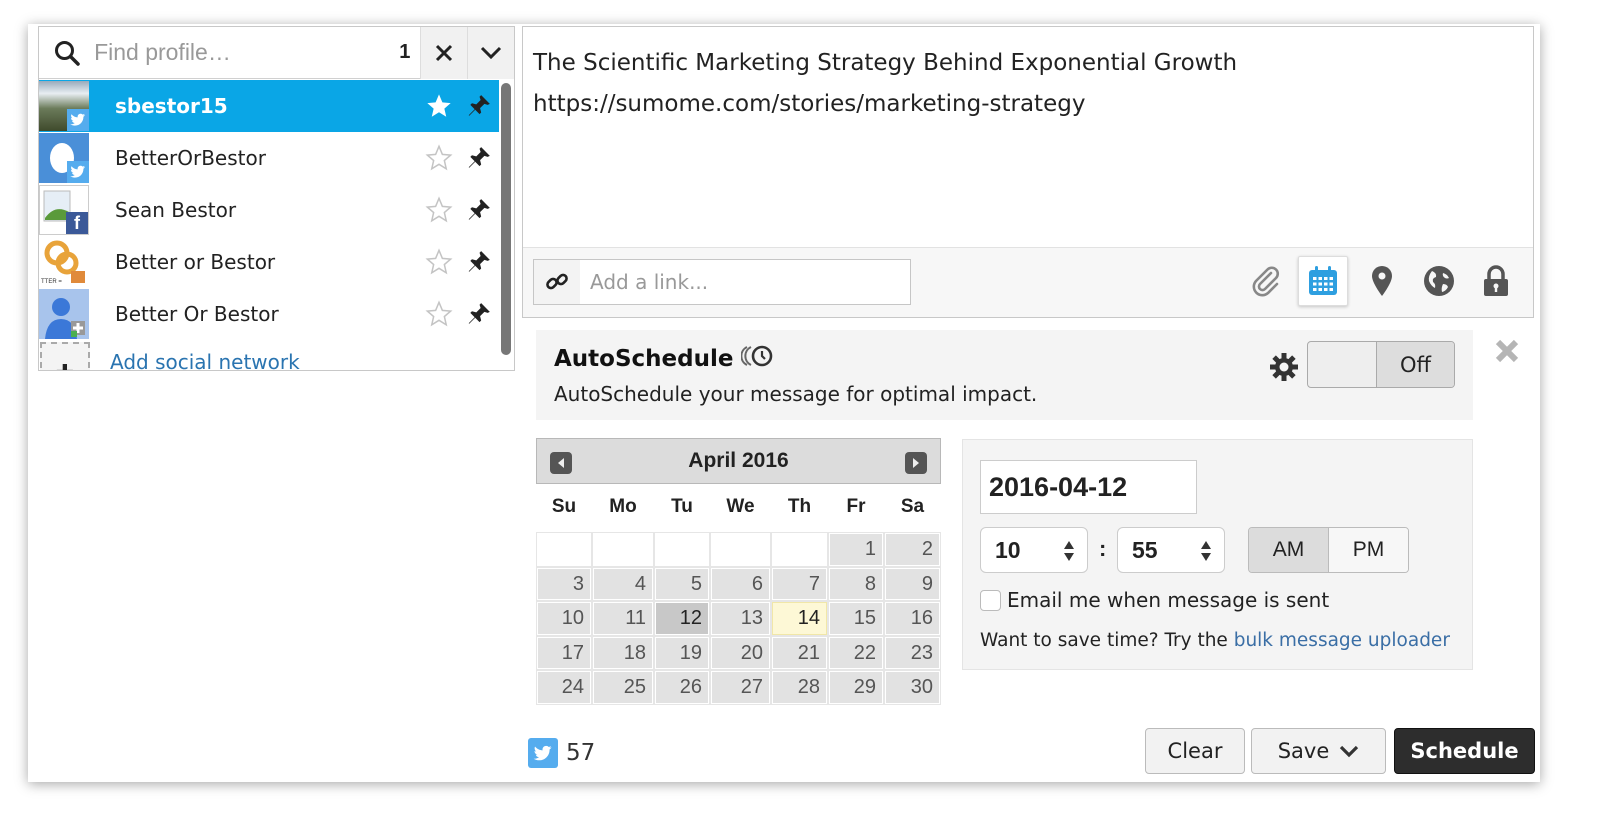 The width and height of the screenshot is (1600, 829). What do you see at coordinates (1195, 751) in the screenshot?
I see `clear-button: Clear` at bounding box center [1195, 751].